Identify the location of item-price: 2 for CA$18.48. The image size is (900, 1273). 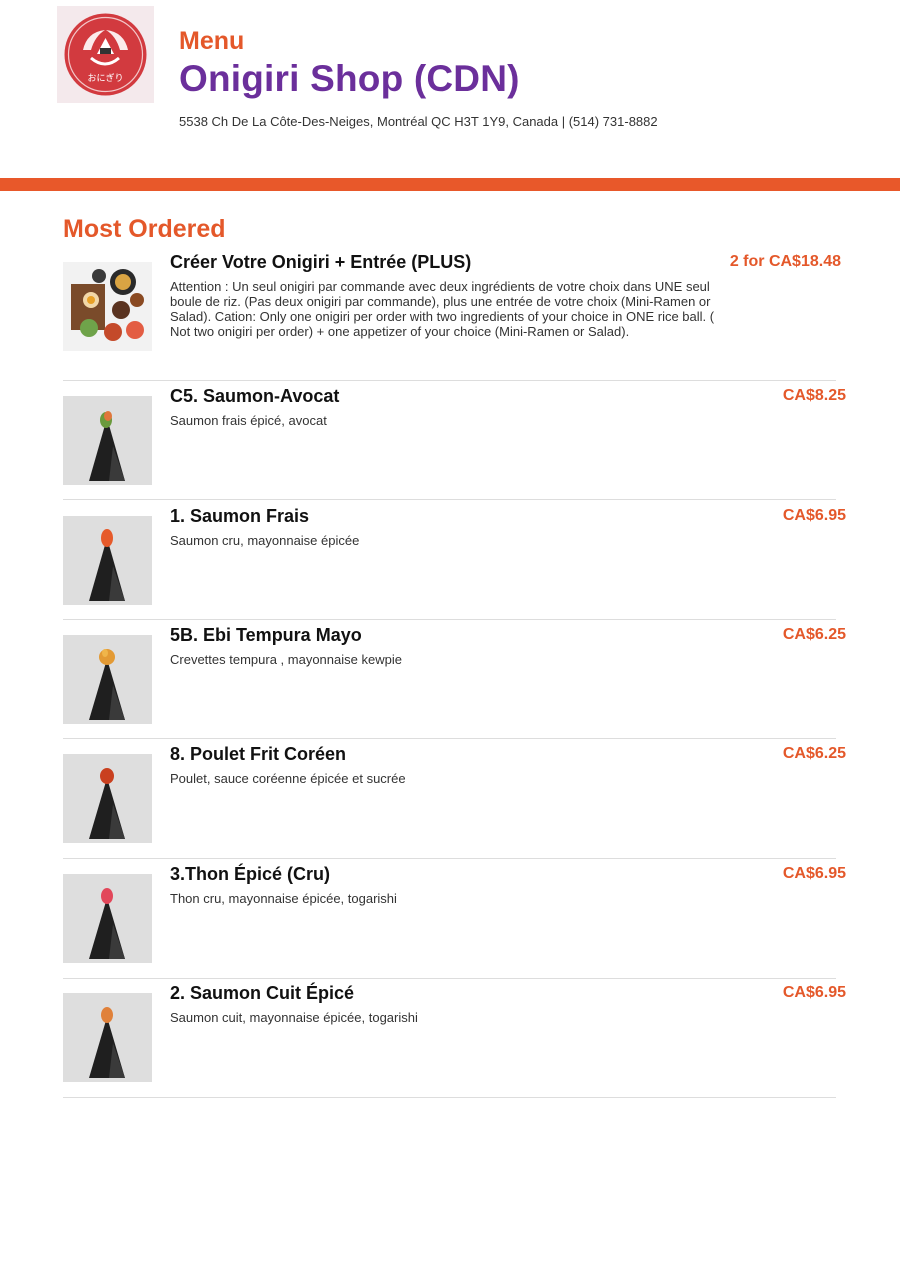
(785, 261).